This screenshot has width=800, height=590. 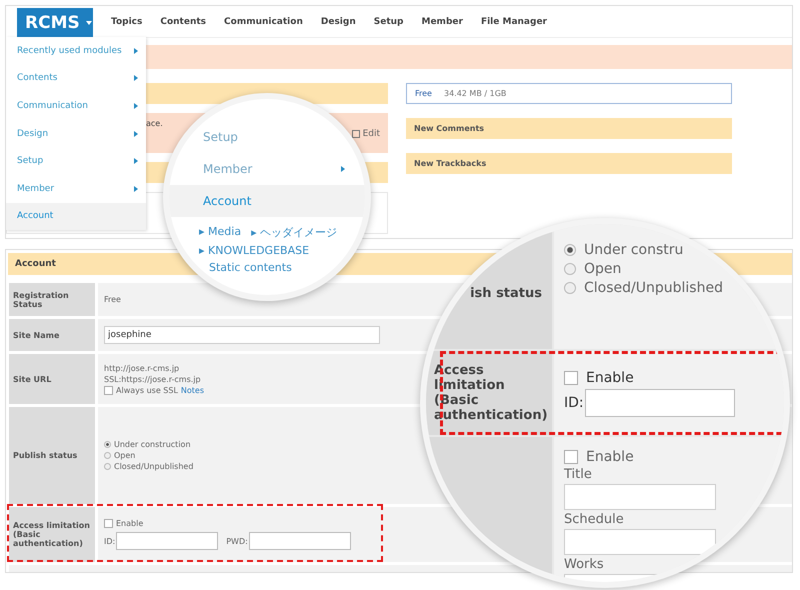 I want to click on url-text: http://jose.r-cms.jp, so click(x=142, y=368).